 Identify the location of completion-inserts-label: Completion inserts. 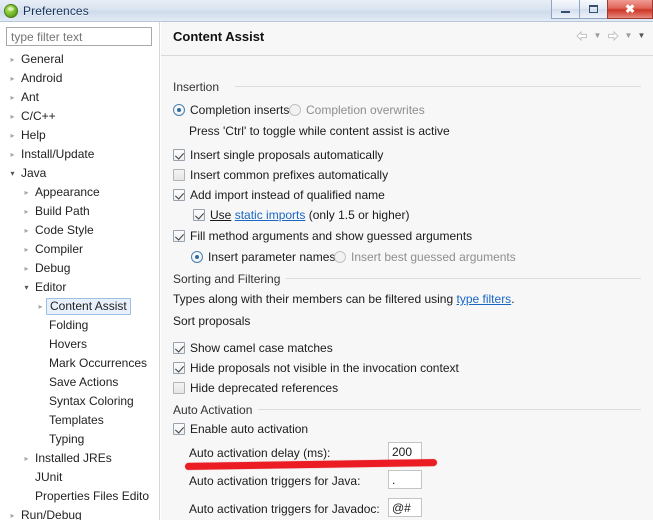
(240, 110).